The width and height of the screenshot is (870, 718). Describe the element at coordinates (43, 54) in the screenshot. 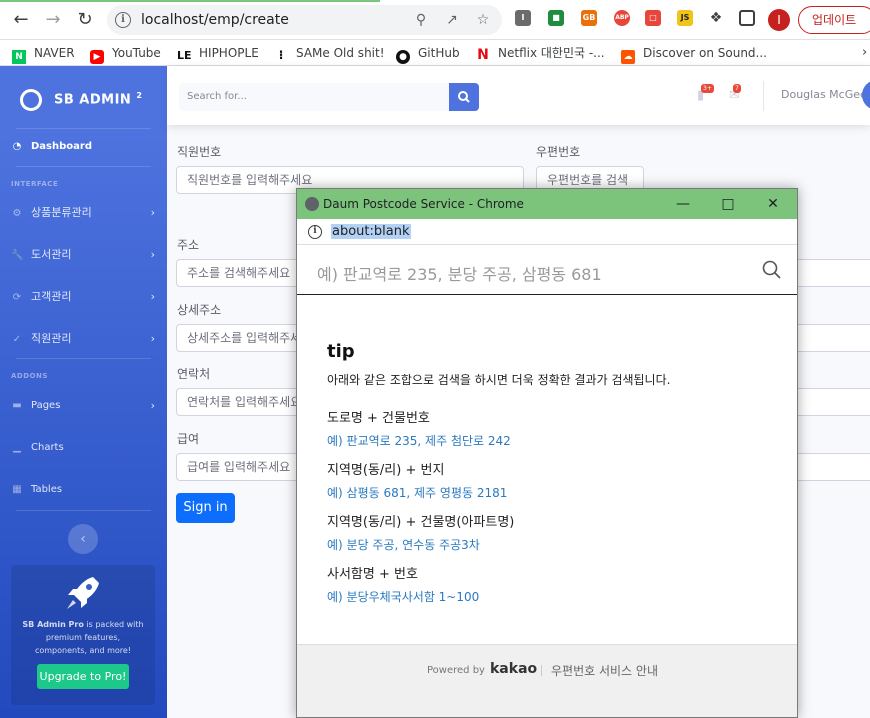

I see `bookmark-naver: N NAVER` at that location.